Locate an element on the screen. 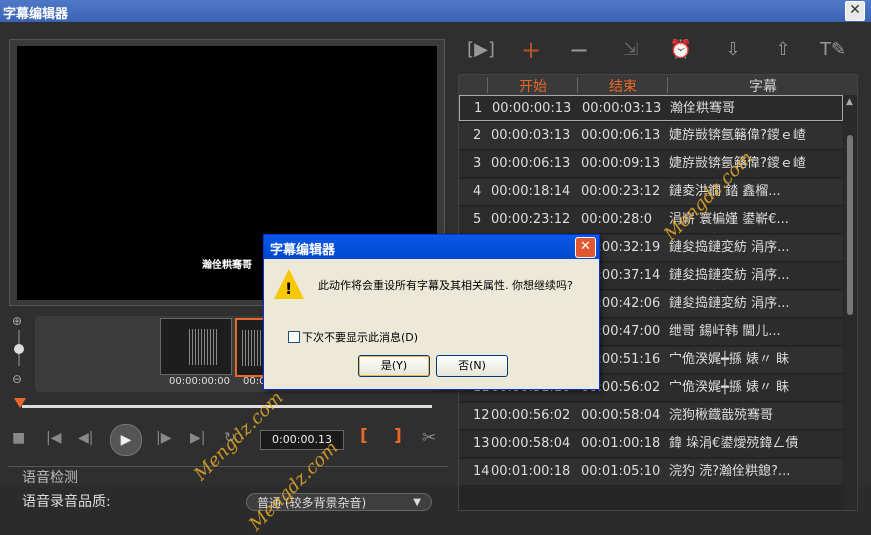  remove-icon: − is located at coordinates (579, 50).